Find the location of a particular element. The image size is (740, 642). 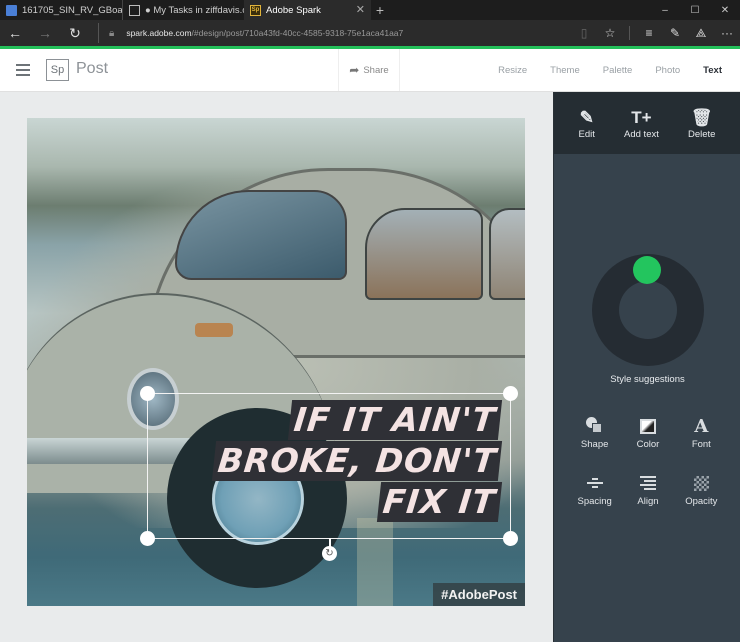

delete-label: Delete is located at coordinates (701, 134).